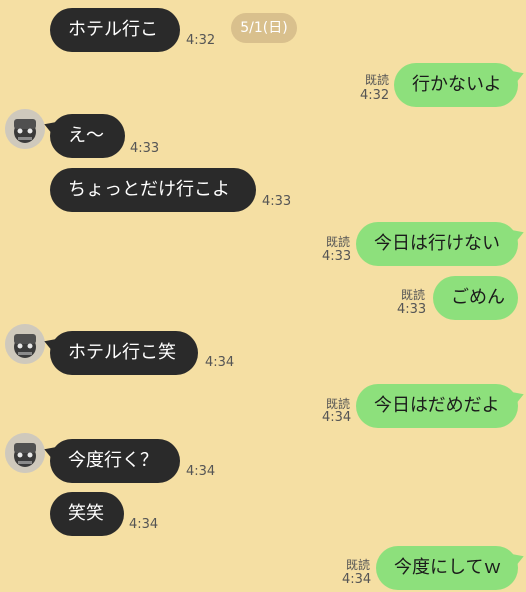 The width and height of the screenshot is (526, 592). What do you see at coordinates (115, 461) in the screenshot?
I see `message-bubble-incoming: 今度行く？` at bounding box center [115, 461].